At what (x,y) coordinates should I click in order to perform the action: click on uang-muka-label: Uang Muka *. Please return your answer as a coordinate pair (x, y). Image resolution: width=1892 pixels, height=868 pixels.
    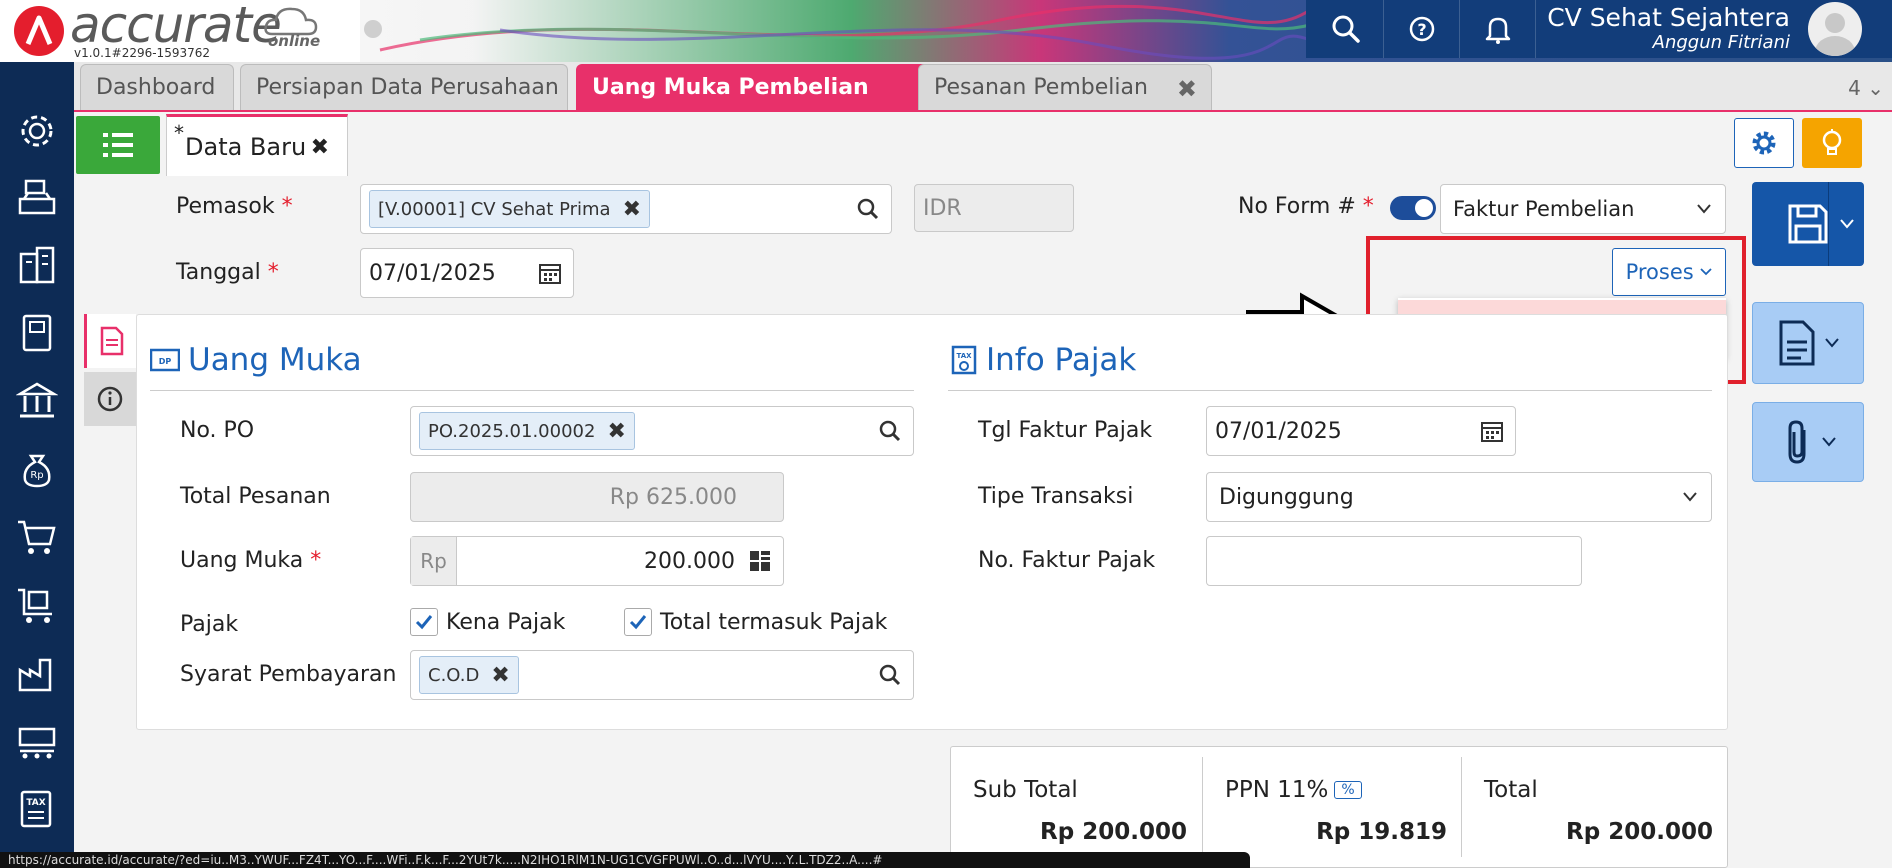
    Looking at the image, I should click on (251, 560).